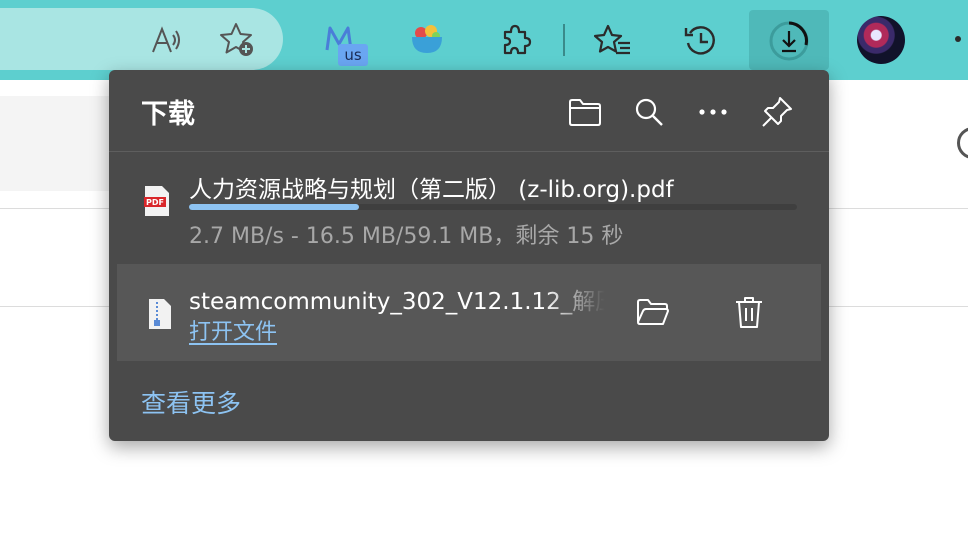 The height and width of the screenshot is (540, 968). I want to click on panel-title: 下载, so click(168, 114).